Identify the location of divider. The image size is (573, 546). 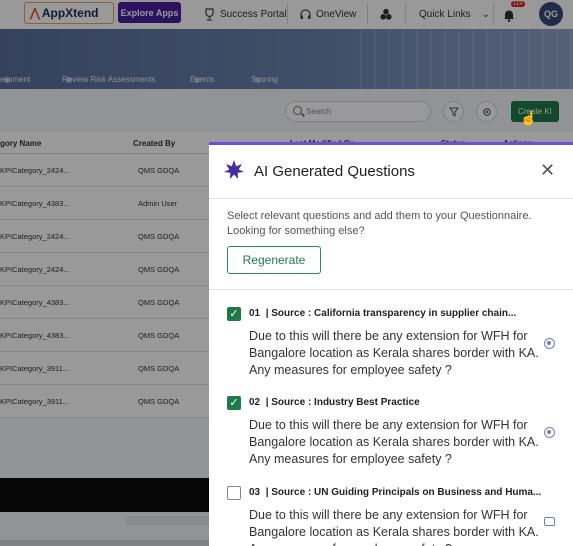
(391, 289).